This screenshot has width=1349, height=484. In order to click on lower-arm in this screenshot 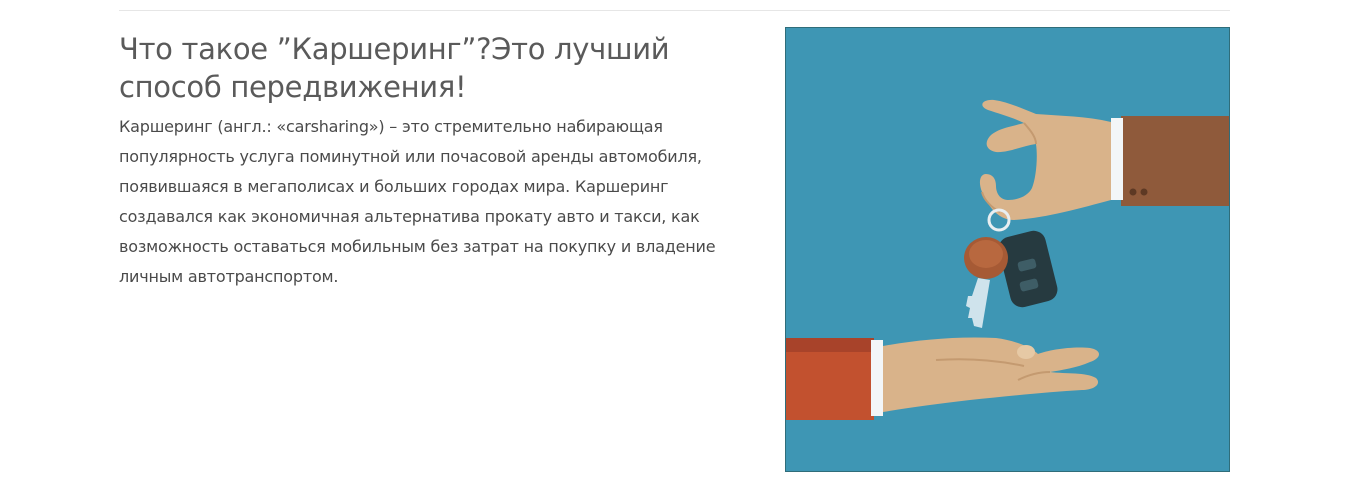, I will do `click(942, 378)`.